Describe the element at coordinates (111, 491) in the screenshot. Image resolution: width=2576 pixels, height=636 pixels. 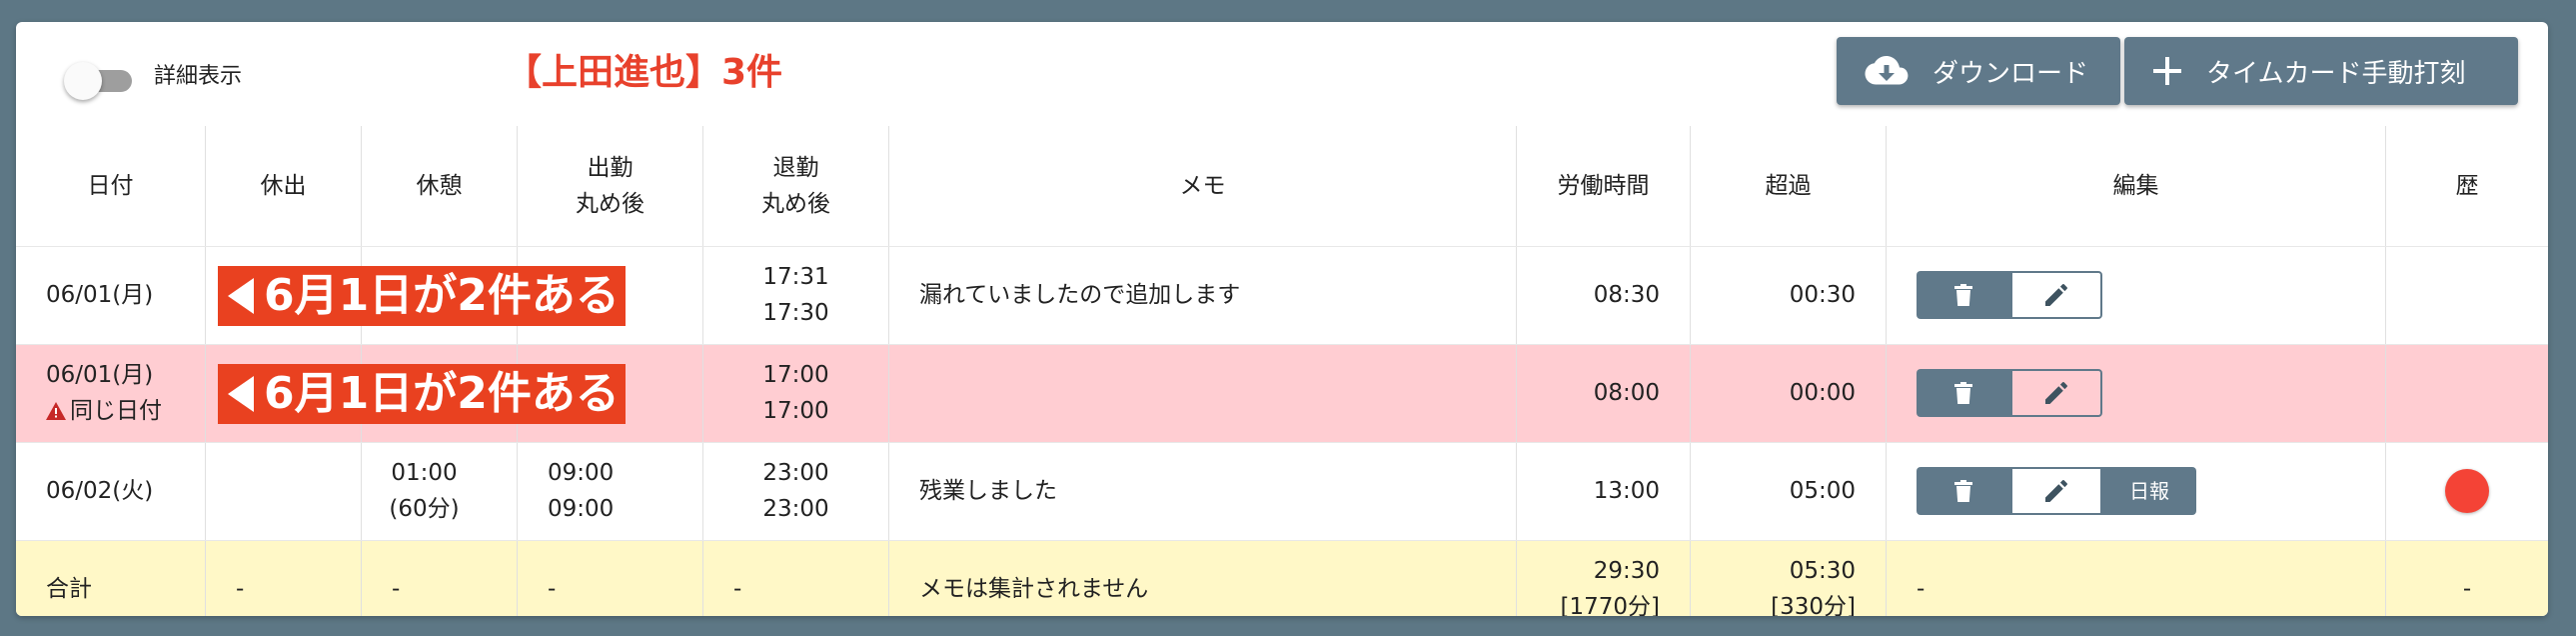
I see `row-date: 06/02(火)` at that location.